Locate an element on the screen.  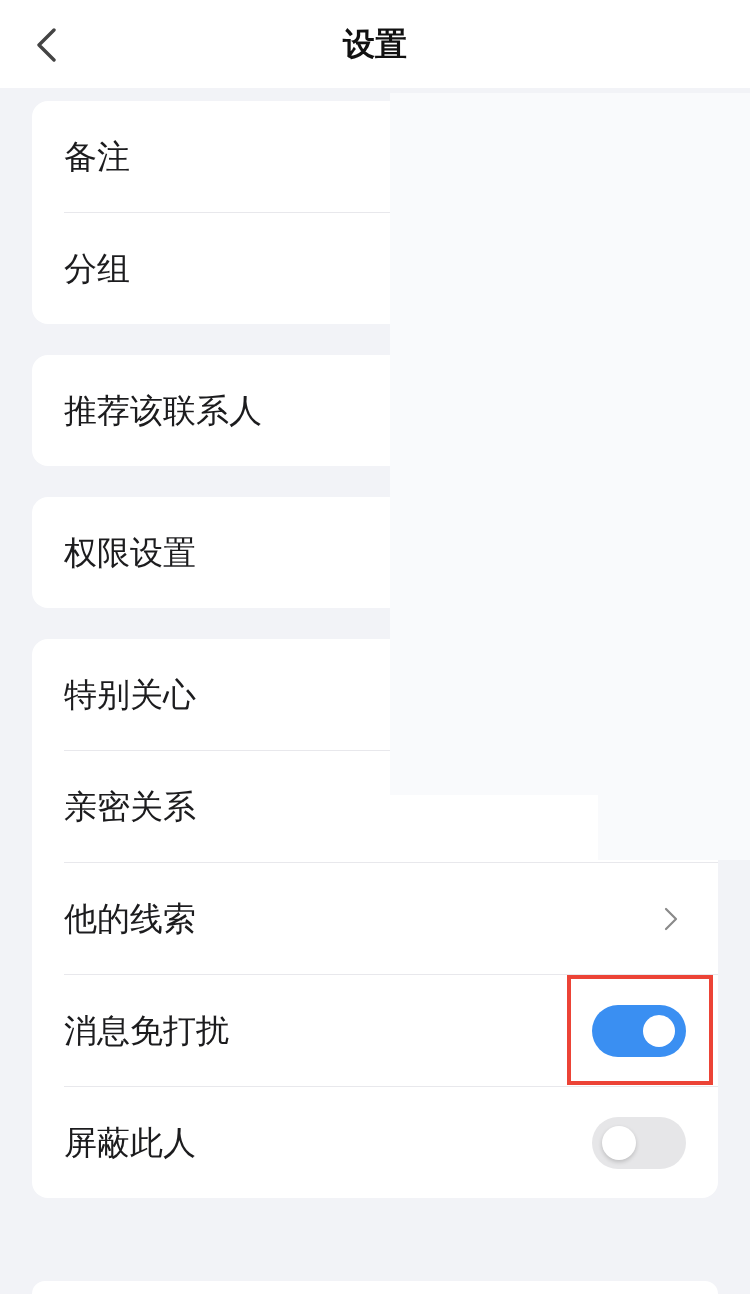
back-icon is located at coordinates (46, 45).